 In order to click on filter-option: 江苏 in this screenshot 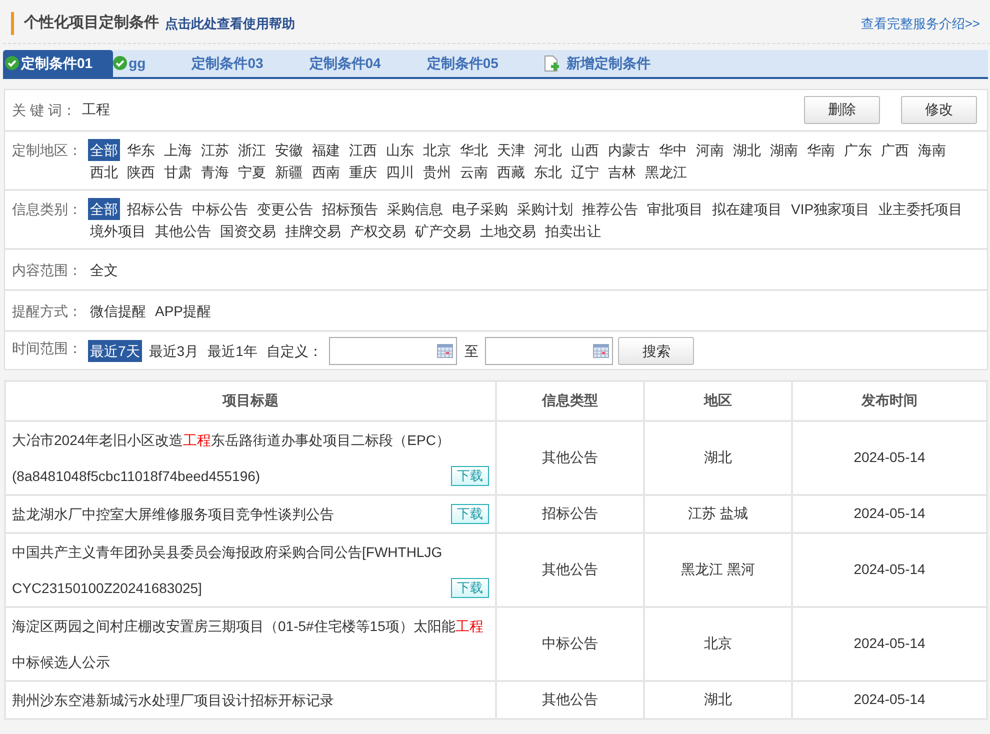, I will do `click(215, 149)`.